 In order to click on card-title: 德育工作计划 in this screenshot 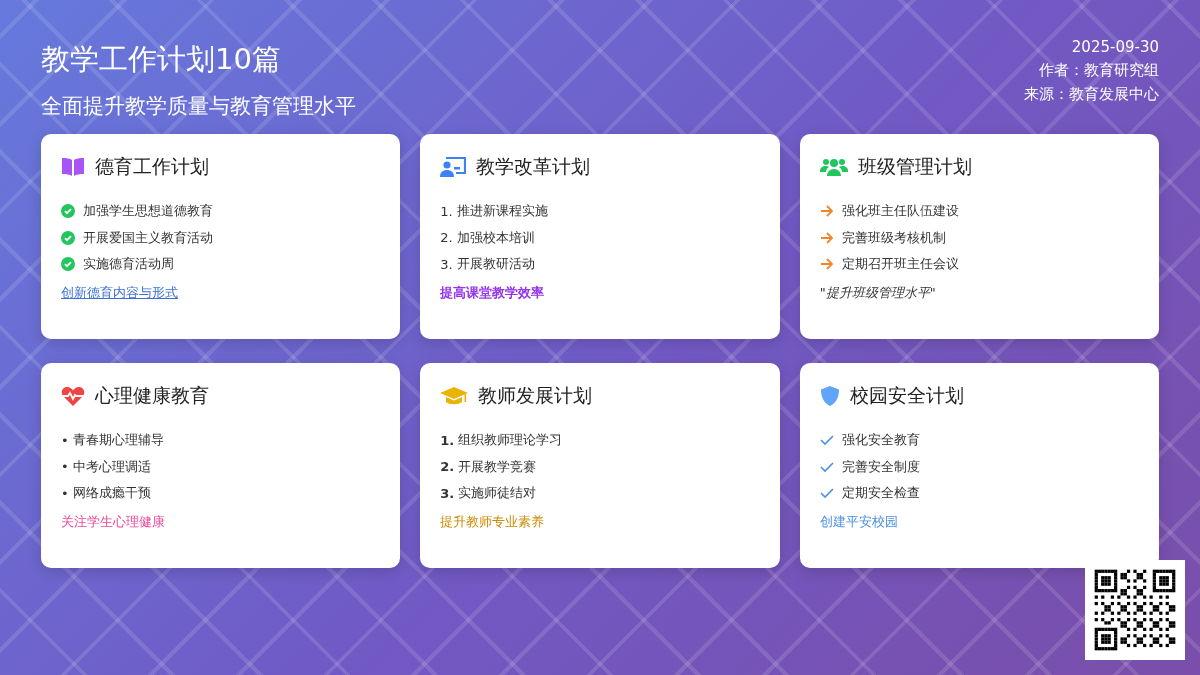, I will do `click(152, 166)`.